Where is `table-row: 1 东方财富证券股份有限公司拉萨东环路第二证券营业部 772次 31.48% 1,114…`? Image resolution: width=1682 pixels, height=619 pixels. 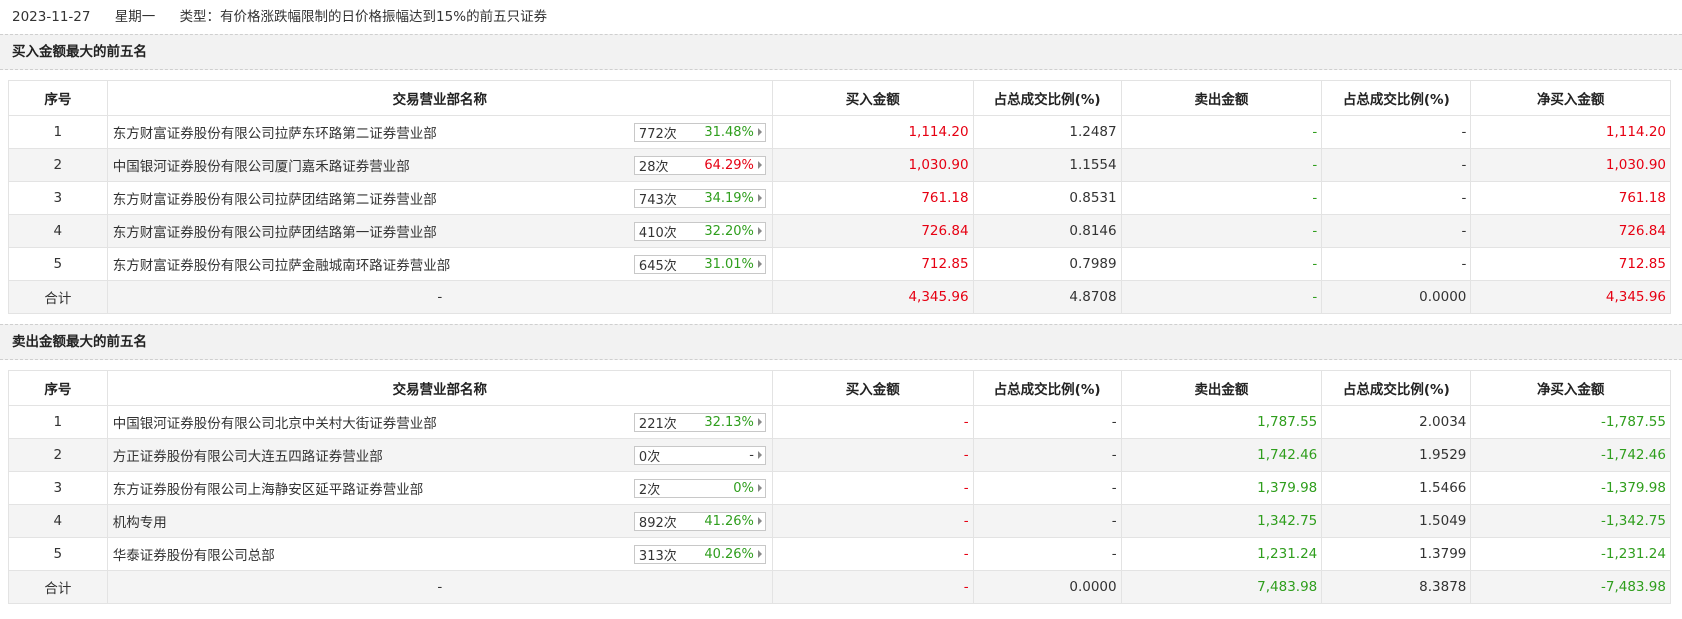
table-row: 1 东方财富证券股份有限公司拉萨东环路第二证券营业部 772次 31.48% 1,114… is located at coordinates (839, 132).